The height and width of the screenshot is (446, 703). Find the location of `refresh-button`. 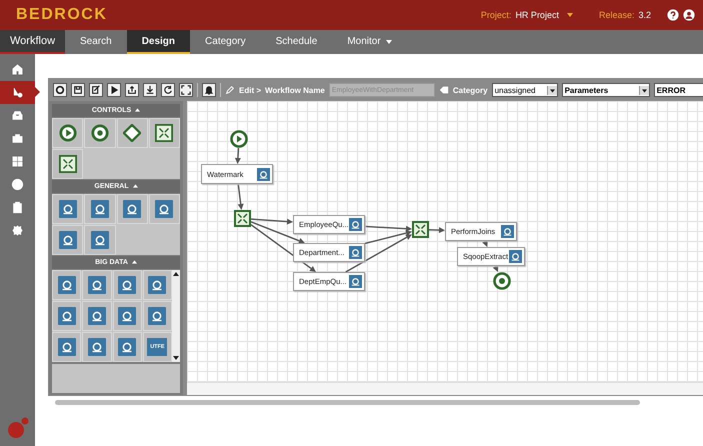

refresh-button is located at coordinates (168, 90).